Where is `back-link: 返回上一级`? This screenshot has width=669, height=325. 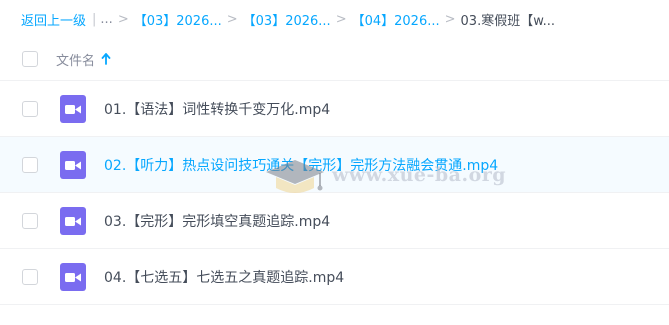 back-link: 返回上一级 is located at coordinates (53, 19).